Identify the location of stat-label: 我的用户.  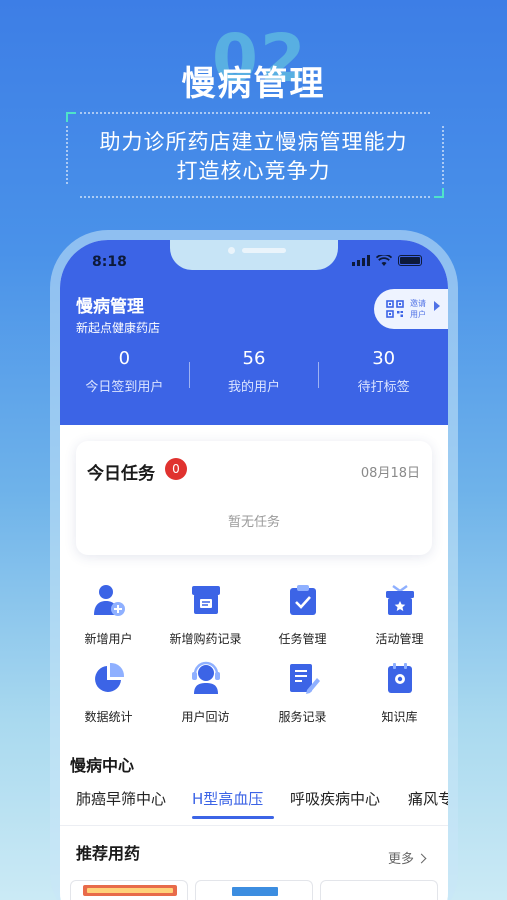
(254, 387).